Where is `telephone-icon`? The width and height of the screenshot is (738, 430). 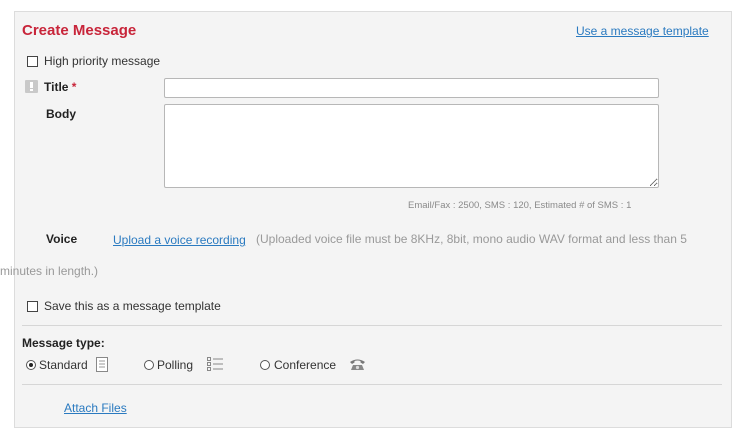 telephone-icon is located at coordinates (357, 364).